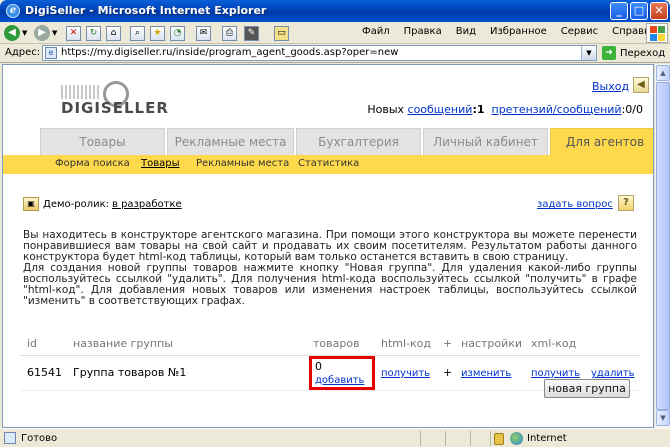  I want to click on favorites-icon: ★, so click(157, 33).